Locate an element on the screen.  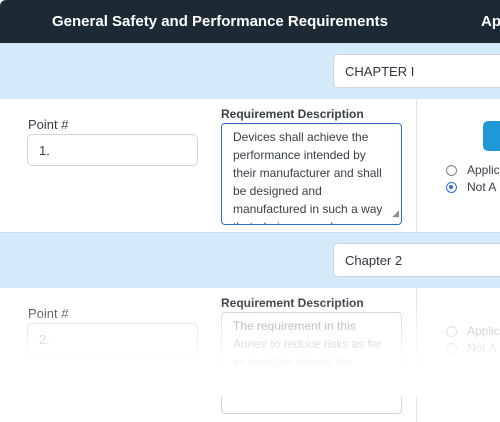
resize-handle-icon: ◢ is located at coordinates (395, 213).